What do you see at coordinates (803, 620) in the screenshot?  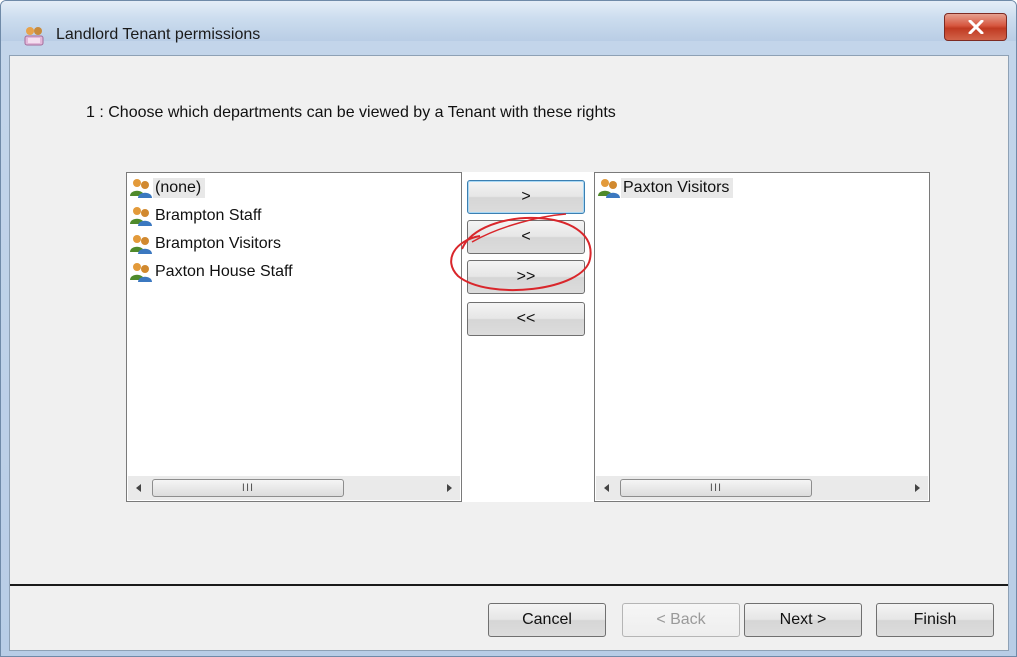 I see `next-button: Next >` at bounding box center [803, 620].